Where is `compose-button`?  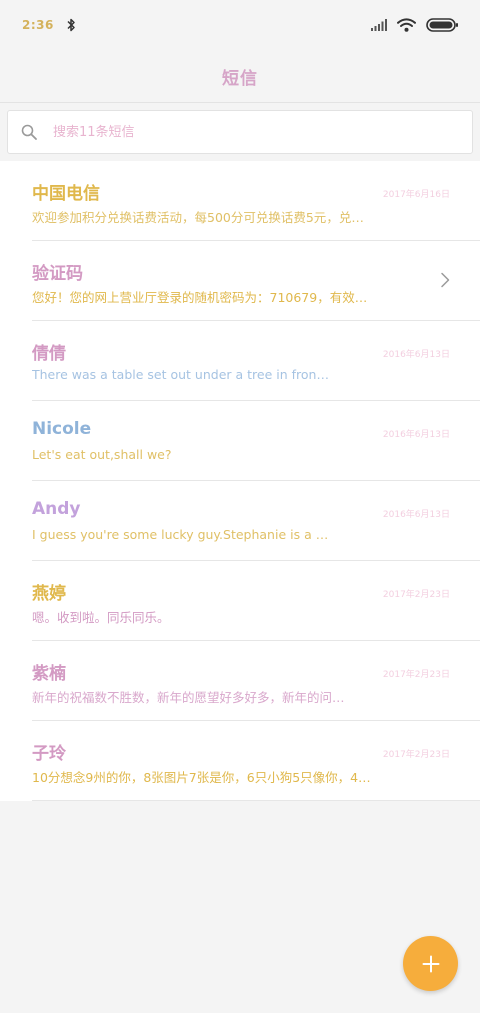
compose-button is located at coordinates (430, 963).